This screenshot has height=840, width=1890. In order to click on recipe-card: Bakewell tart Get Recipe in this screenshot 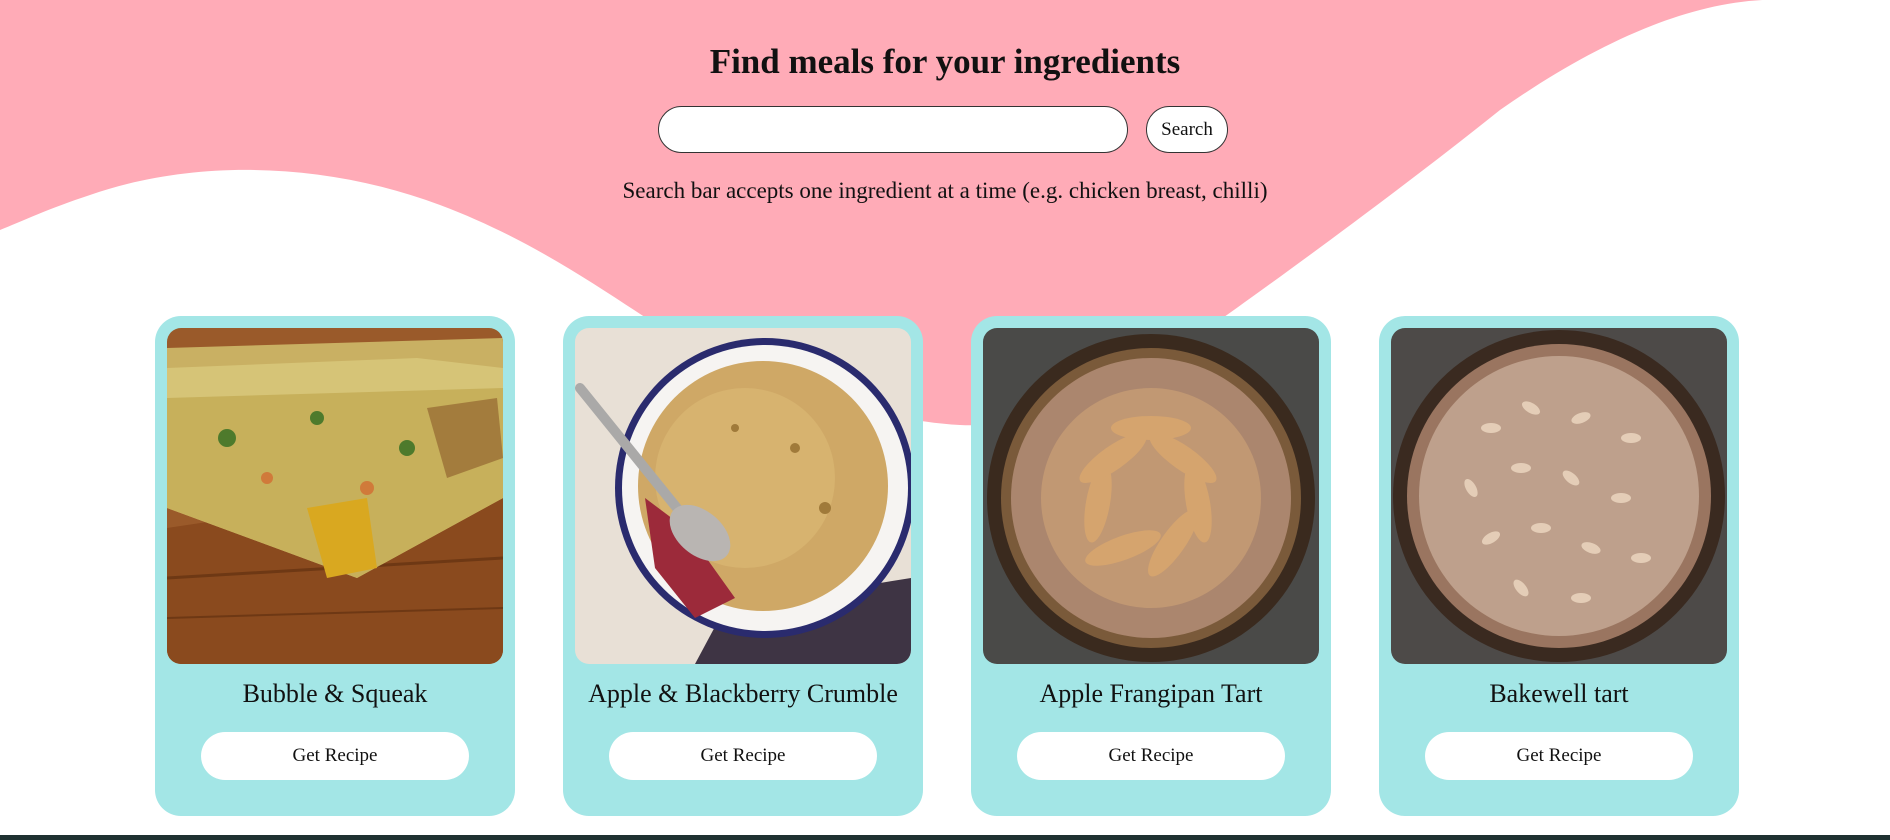, I will do `click(1559, 566)`.